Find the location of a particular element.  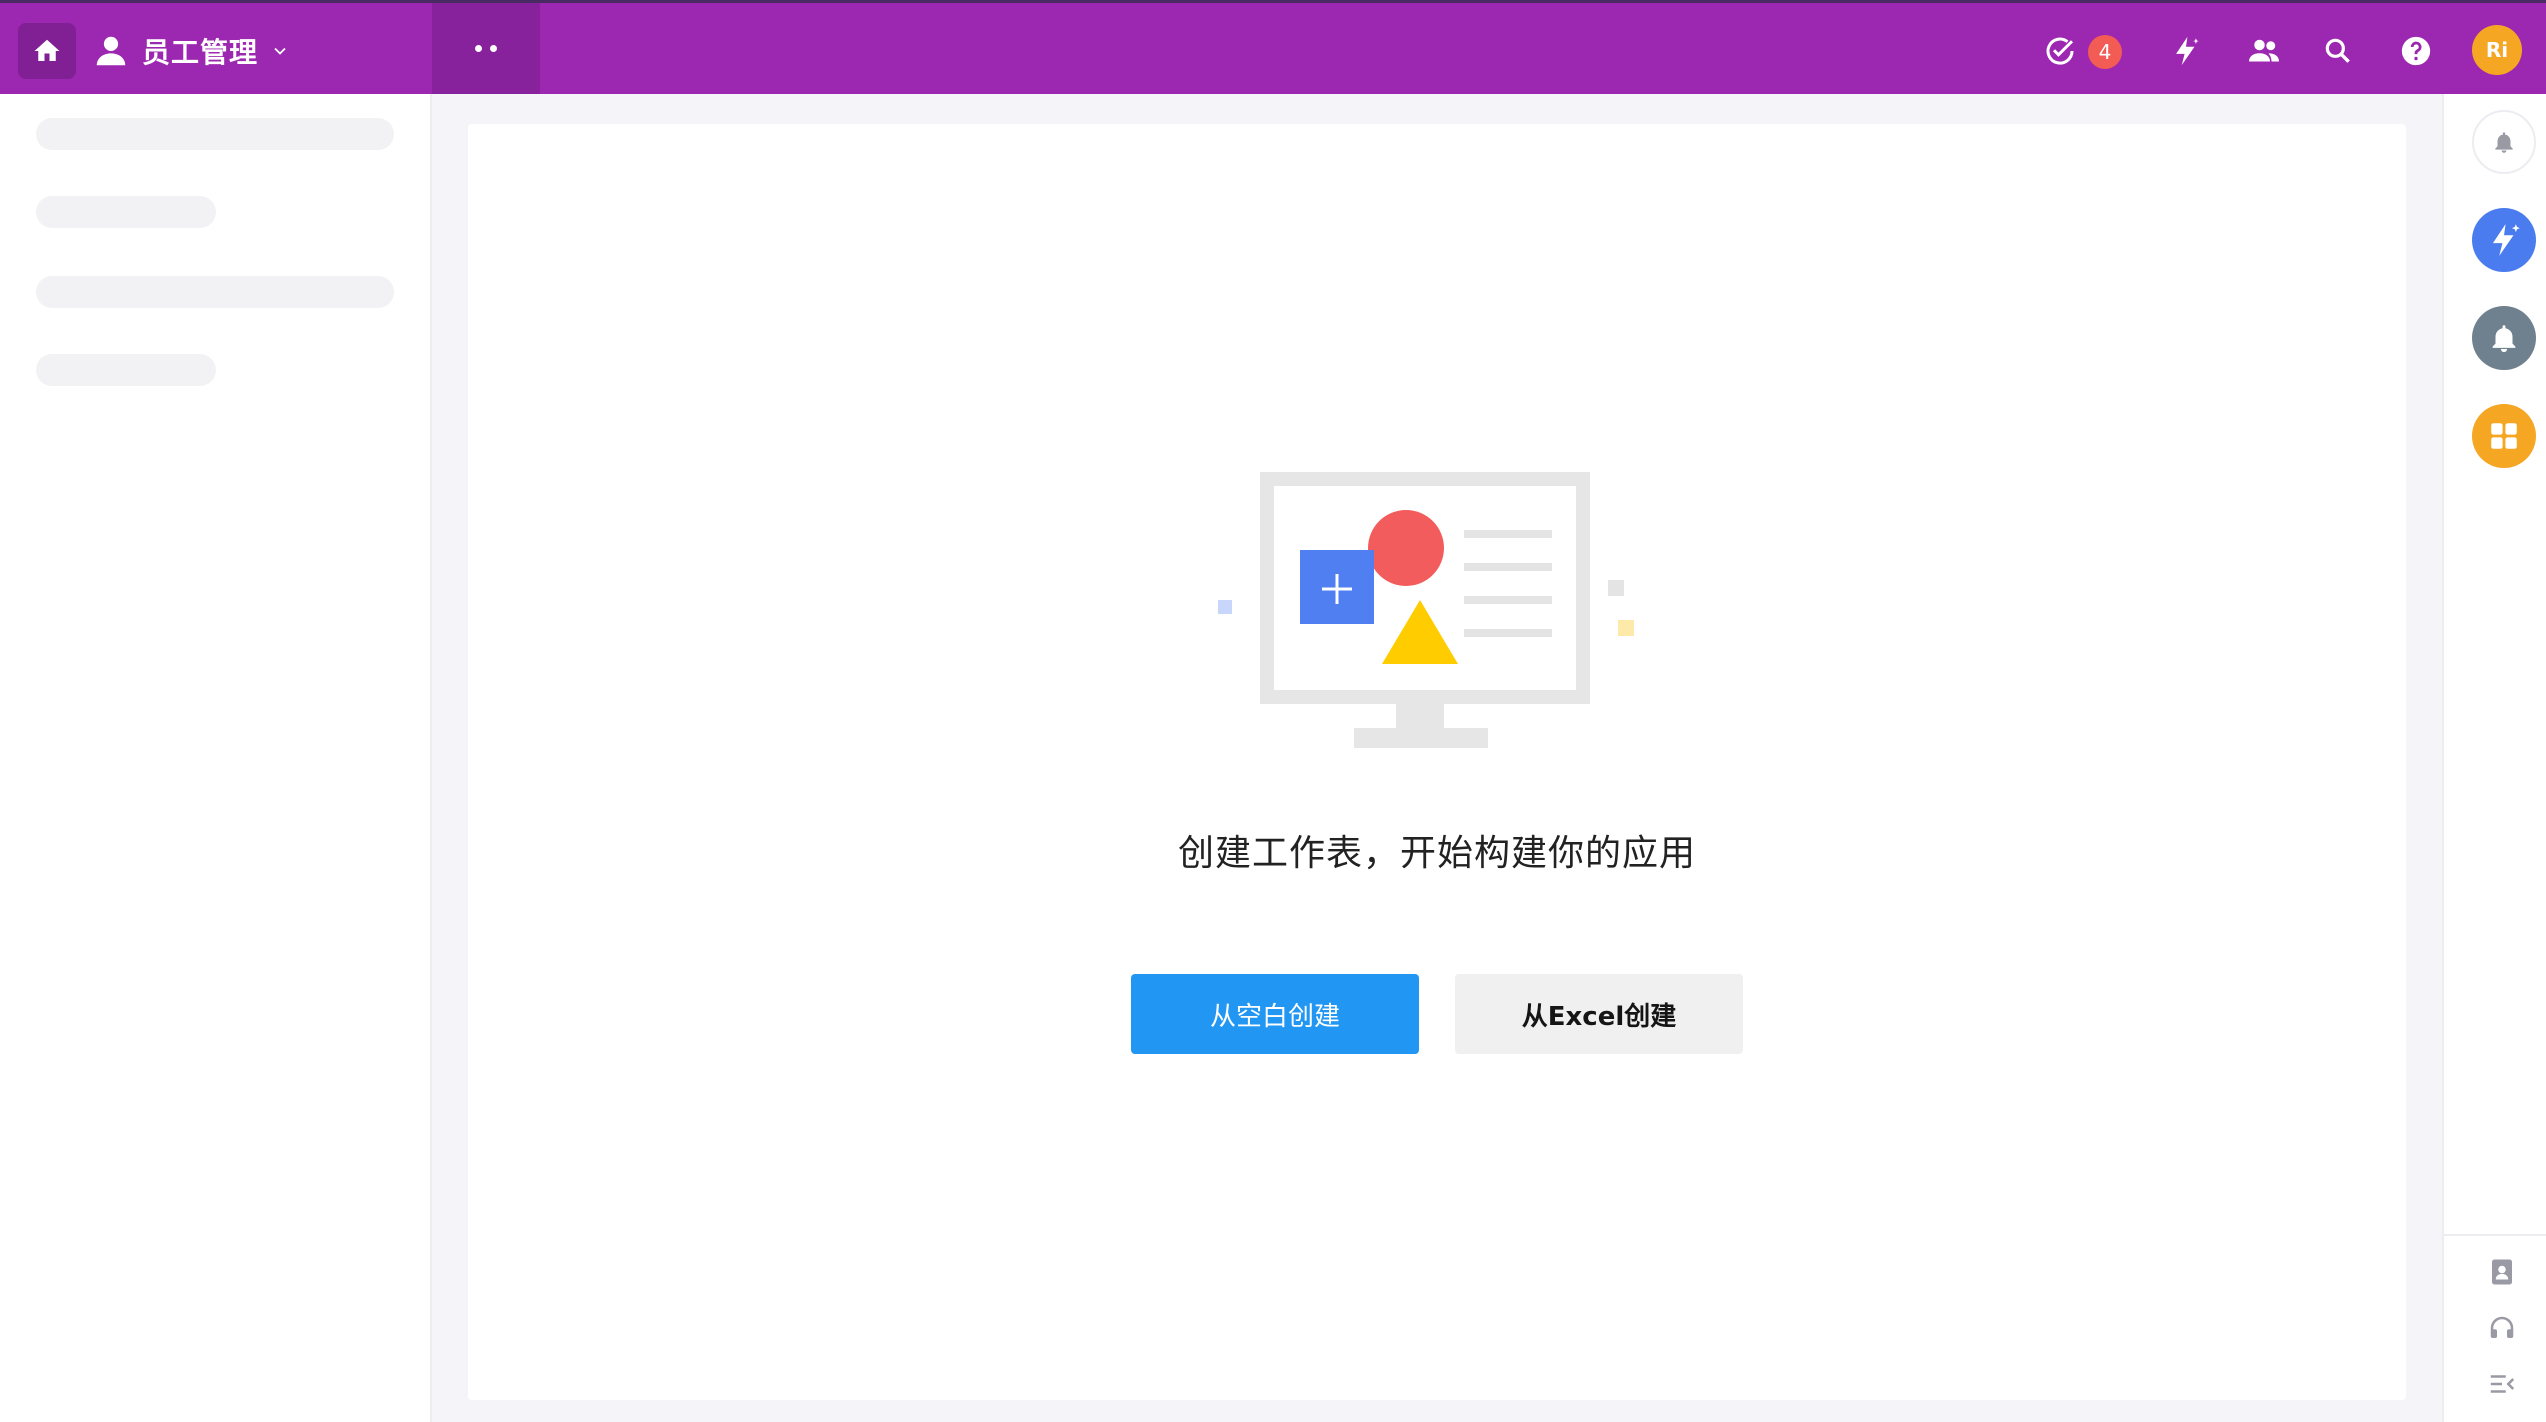

more-button is located at coordinates (486, 48).